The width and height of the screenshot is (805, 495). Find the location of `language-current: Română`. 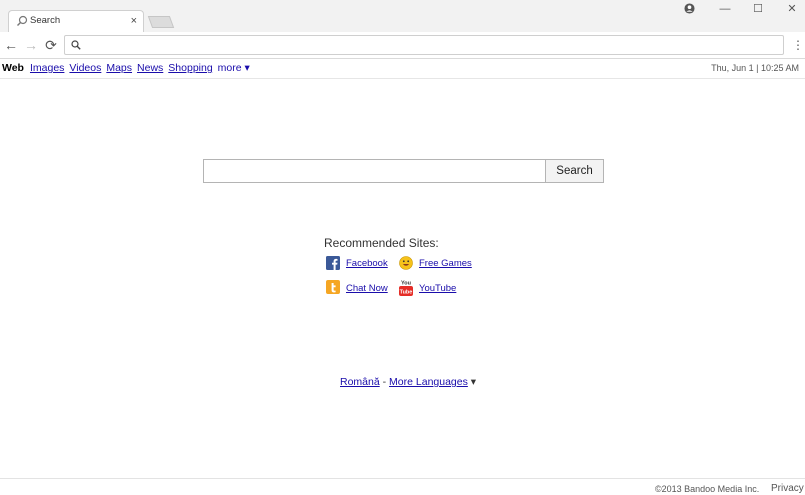

language-current: Română is located at coordinates (360, 382).